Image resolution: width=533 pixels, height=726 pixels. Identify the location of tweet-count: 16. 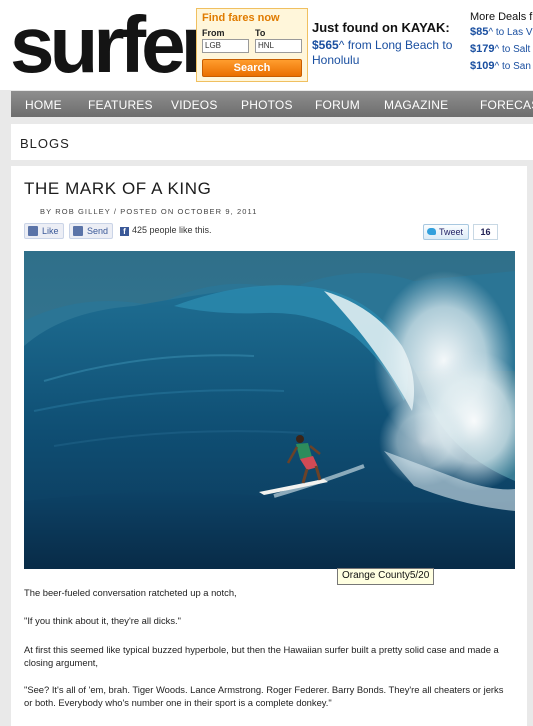
(485, 232).